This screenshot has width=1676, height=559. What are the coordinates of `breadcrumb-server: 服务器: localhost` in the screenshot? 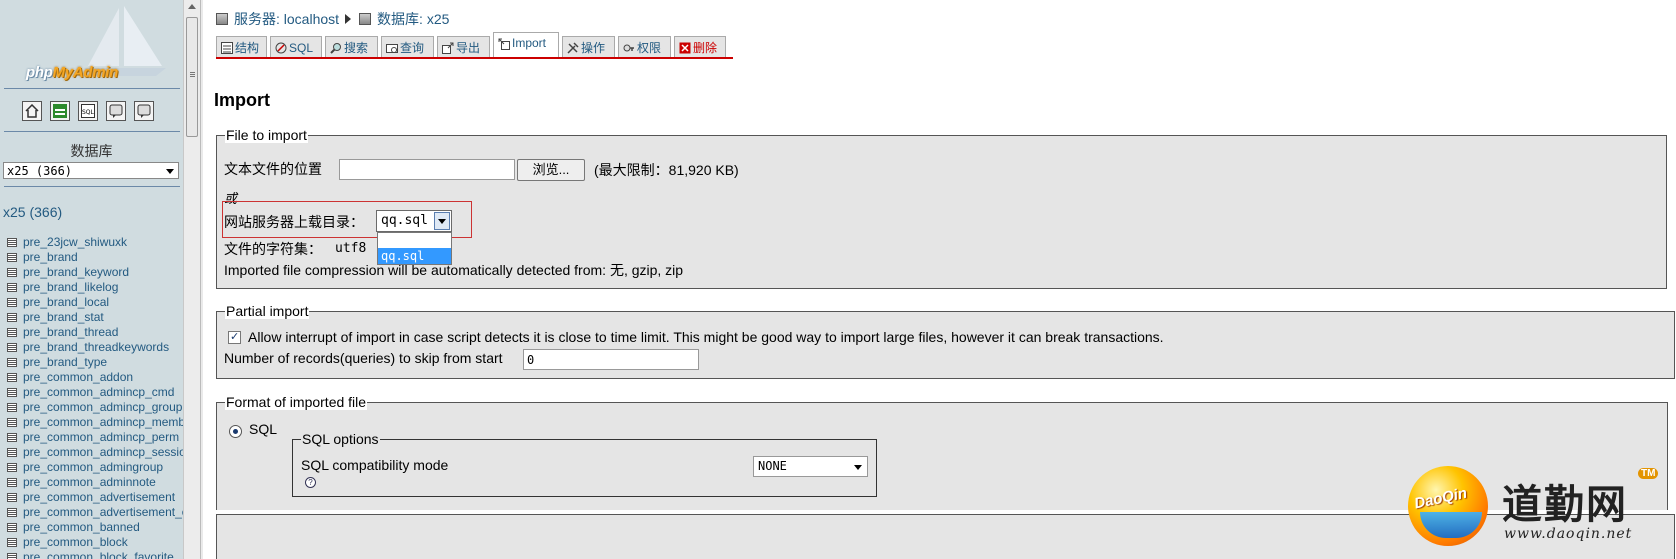 It's located at (286, 19).